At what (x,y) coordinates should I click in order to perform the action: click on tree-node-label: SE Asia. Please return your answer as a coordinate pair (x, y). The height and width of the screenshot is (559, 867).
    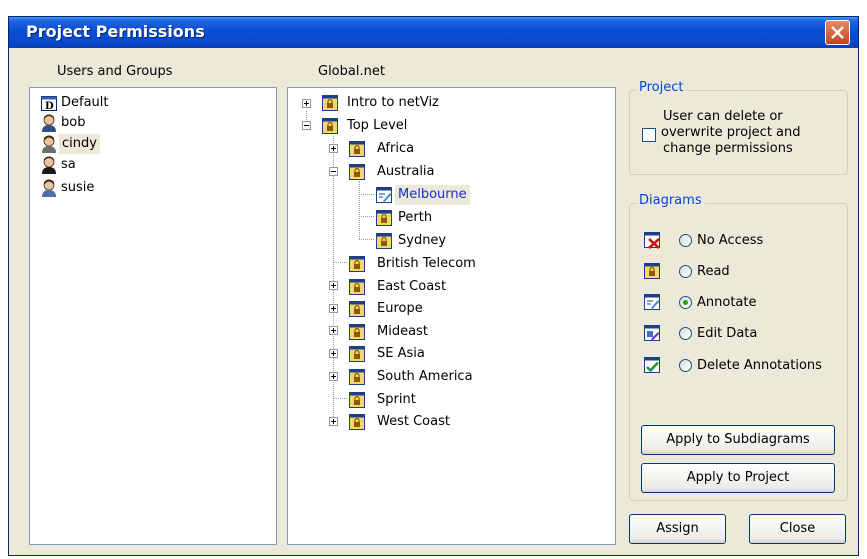
    Looking at the image, I should click on (401, 353).